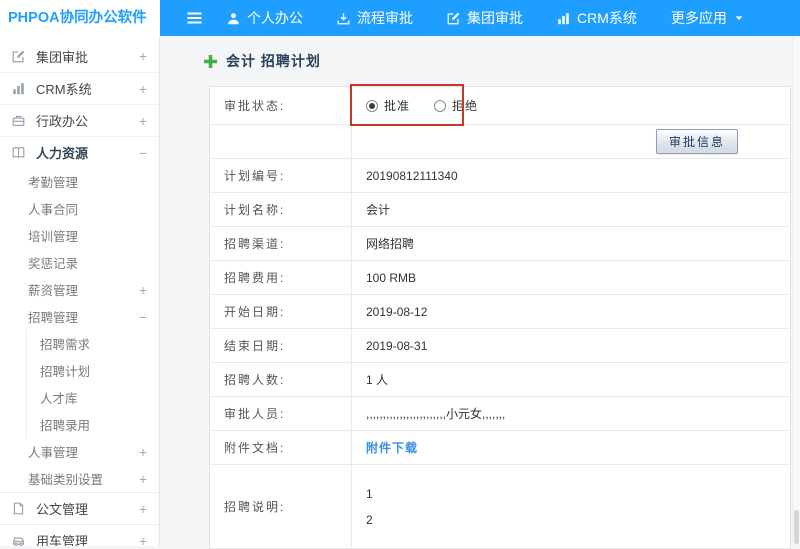 Image resolution: width=800 pixels, height=549 pixels. Describe the element at coordinates (62, 538) in the screenshot. I see `sidebar-item-label: 用车管理` at that location.